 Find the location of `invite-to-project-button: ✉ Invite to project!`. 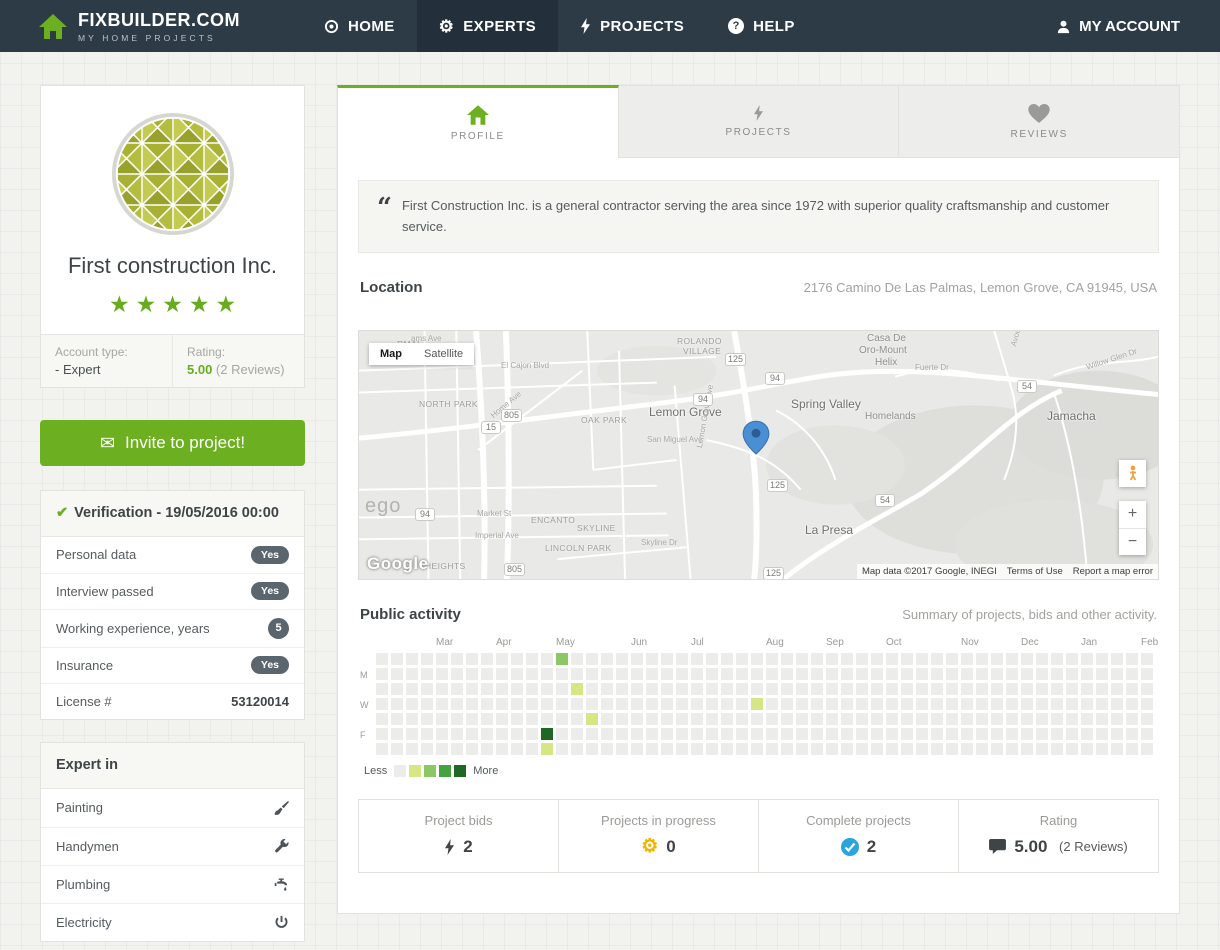

invite-to-project-button: ✉ Invite to project! is located at coordinates (172, 442).